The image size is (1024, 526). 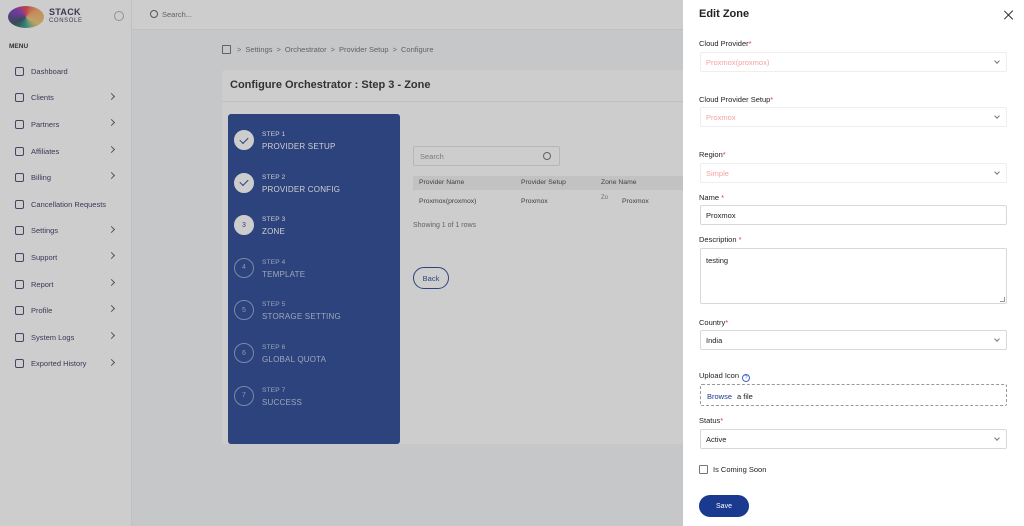 I want to click on upload-icon-dropzone: Browse a file, so click(x=853, y=395).